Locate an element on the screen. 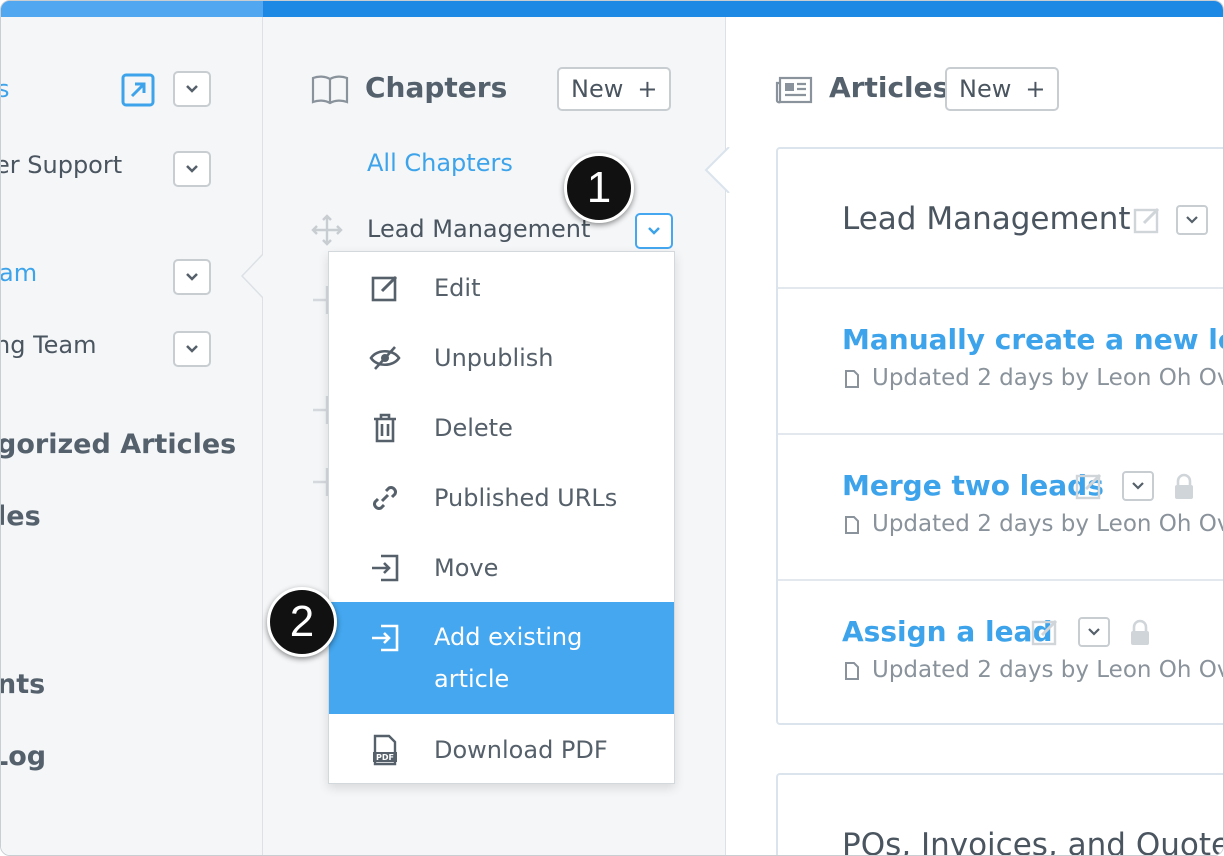  articles-title: Articles is located at coordinates (889, 87).